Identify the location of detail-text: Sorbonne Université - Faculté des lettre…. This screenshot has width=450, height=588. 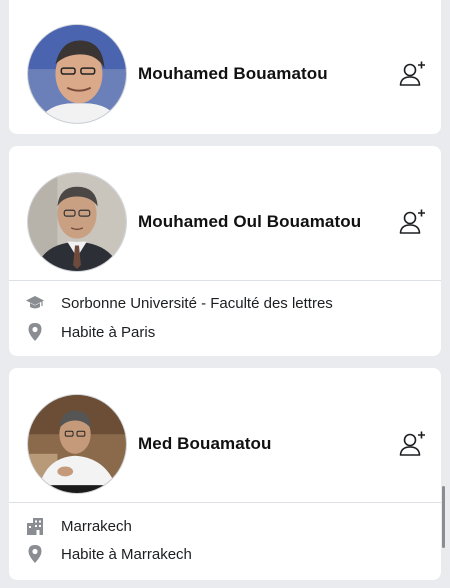
(197, 303).